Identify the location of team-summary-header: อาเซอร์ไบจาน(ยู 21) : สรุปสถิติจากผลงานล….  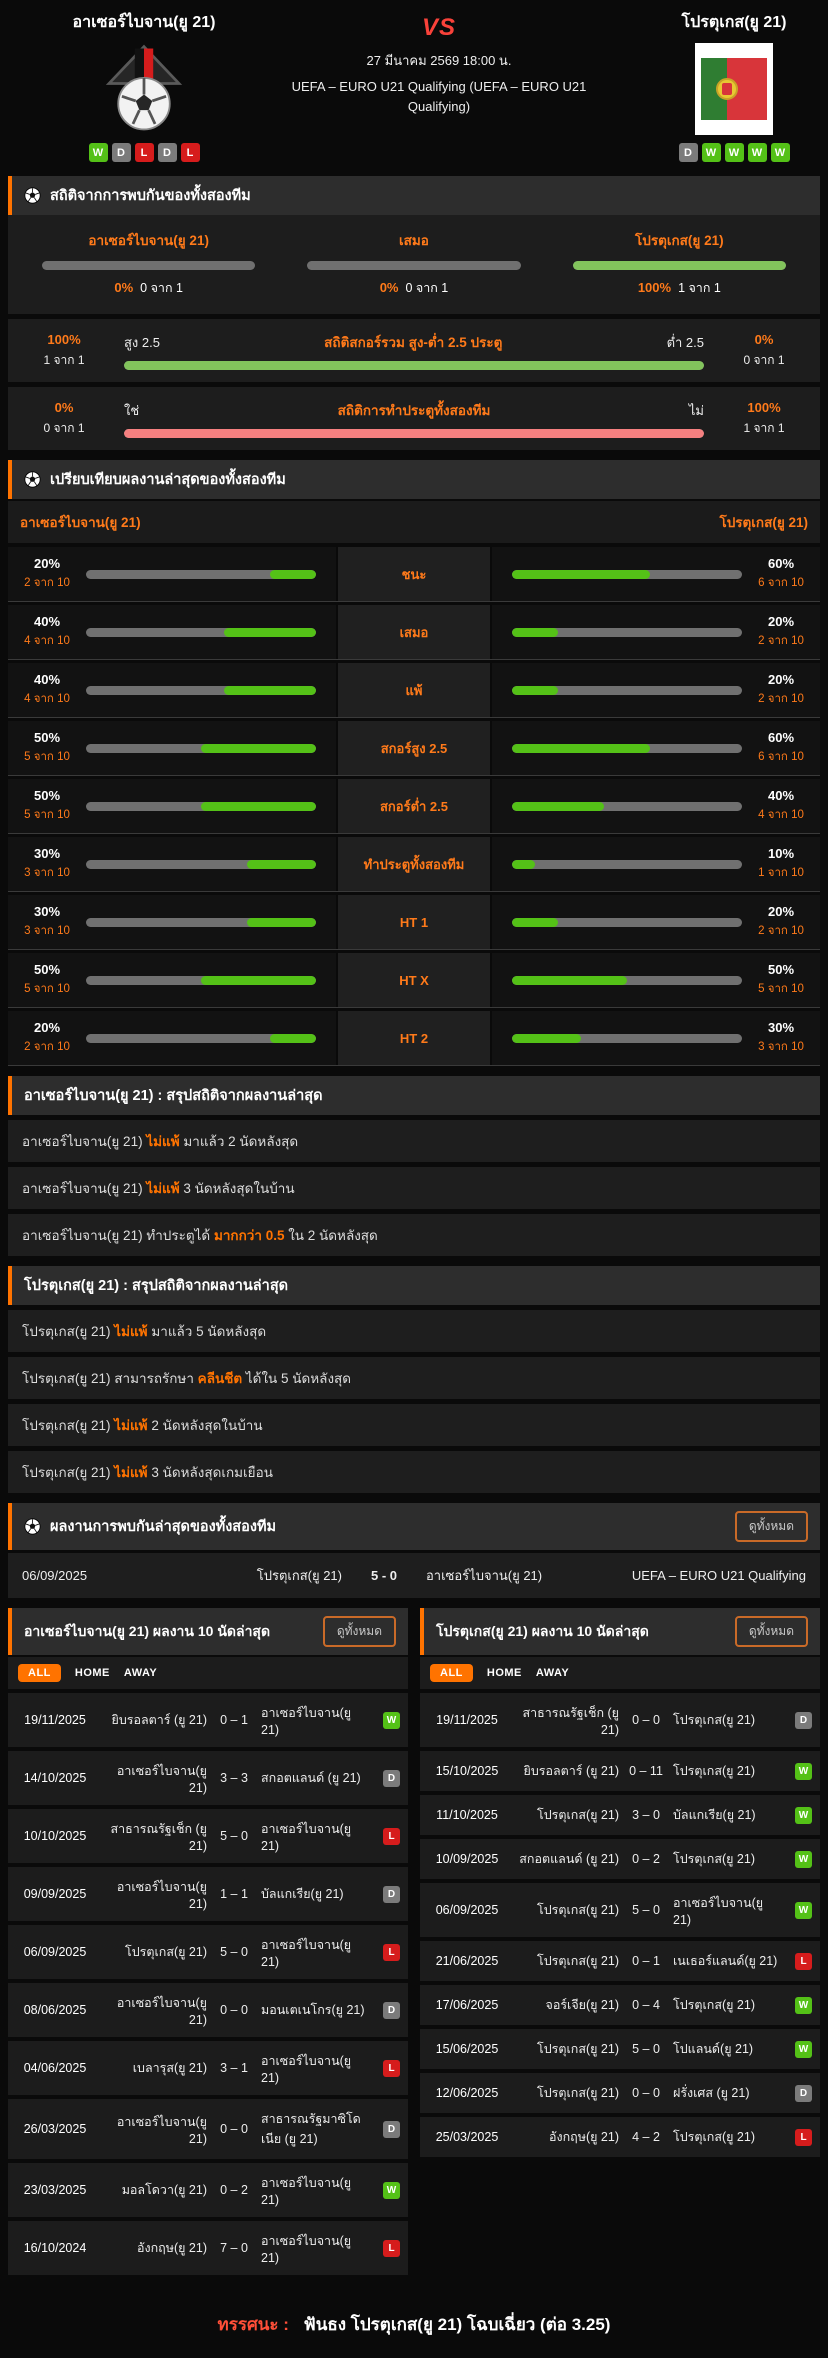
(414, 1095).